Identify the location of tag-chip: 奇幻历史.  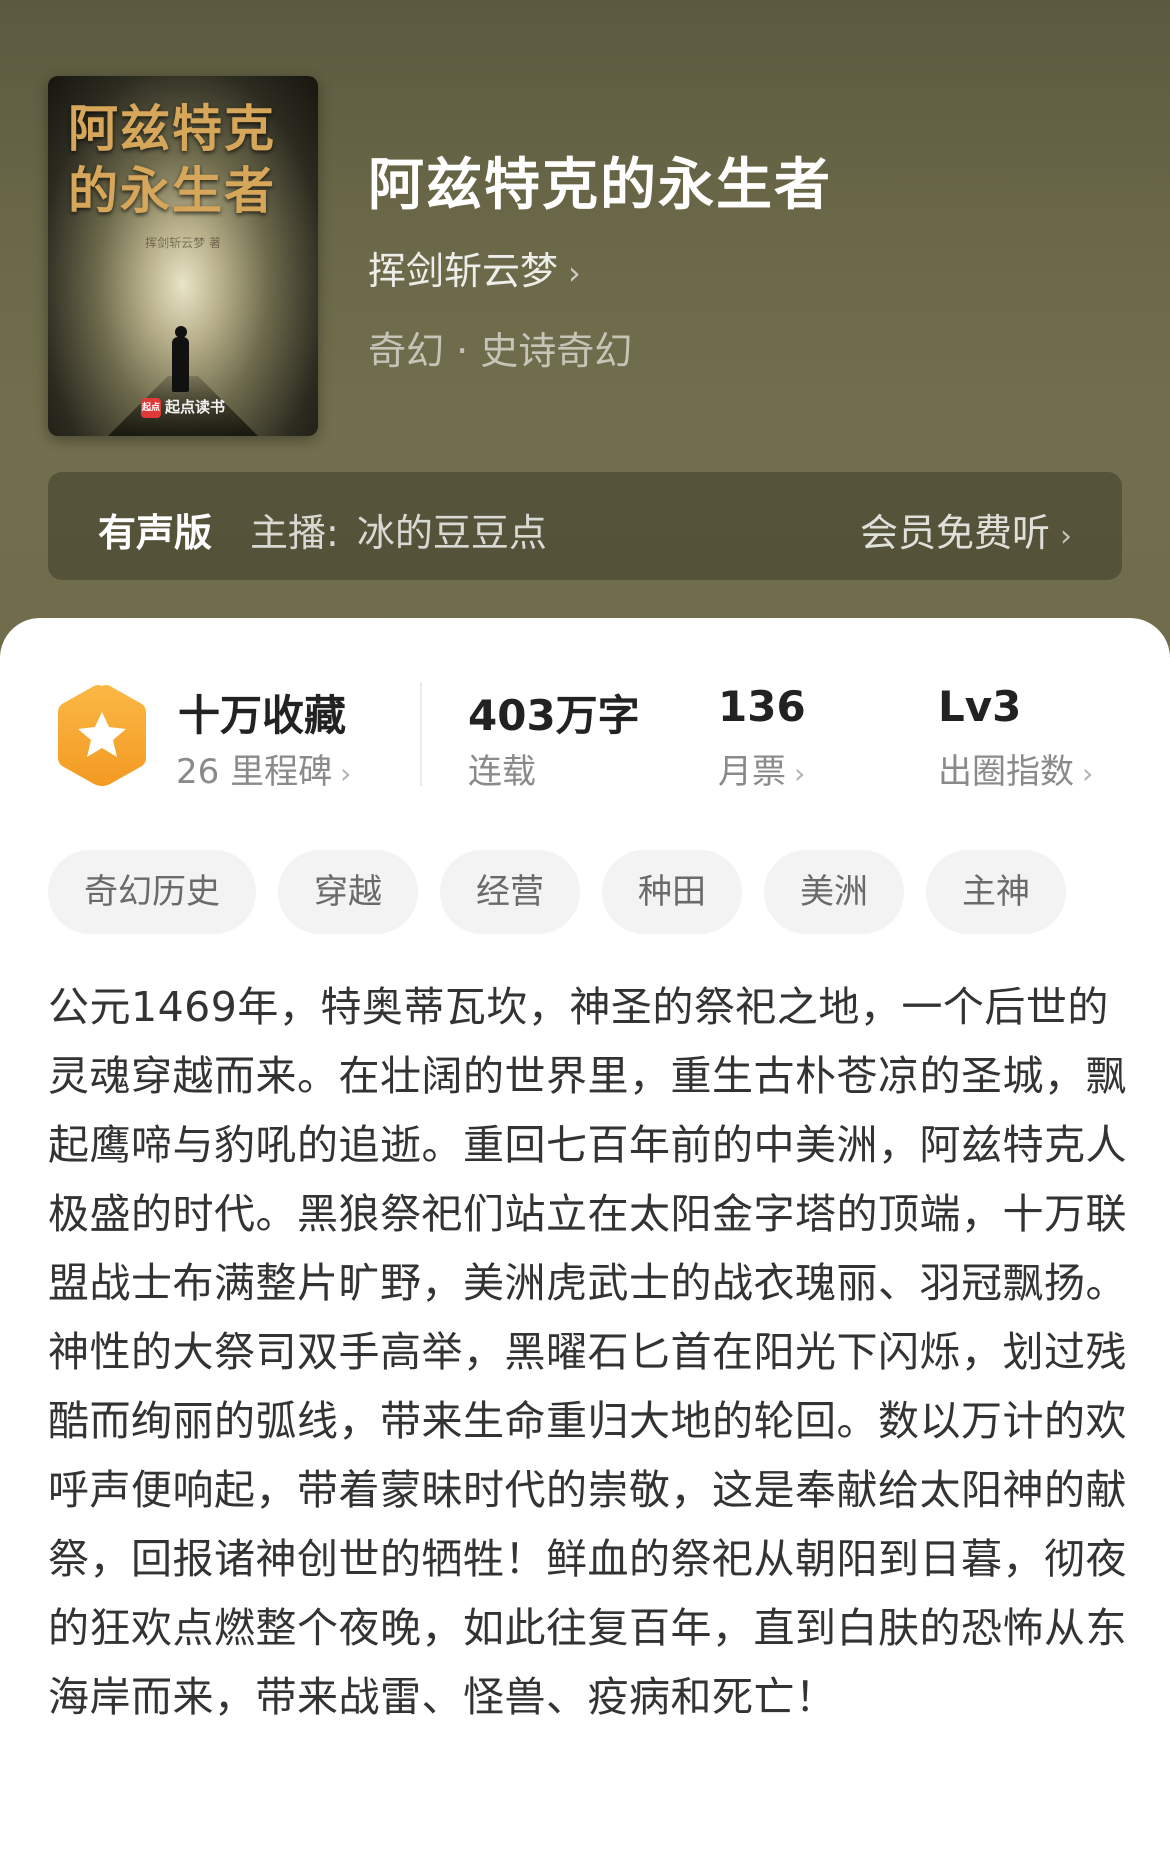
(152, 892).